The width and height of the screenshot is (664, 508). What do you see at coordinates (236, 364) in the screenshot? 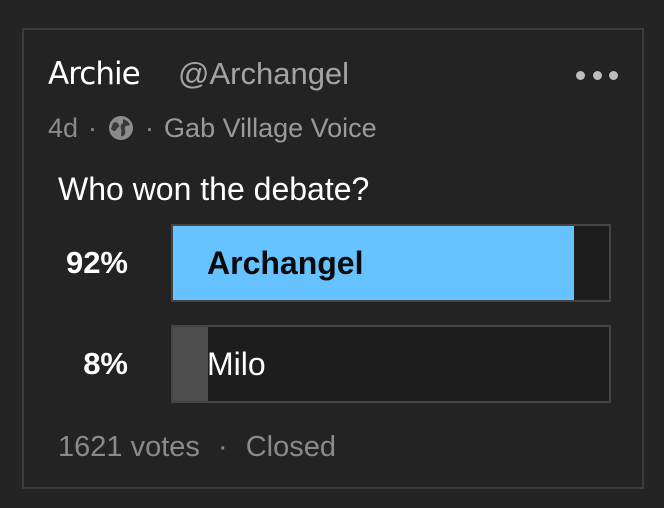
I see `option-label: Milo` at bounding box center [236, 364].